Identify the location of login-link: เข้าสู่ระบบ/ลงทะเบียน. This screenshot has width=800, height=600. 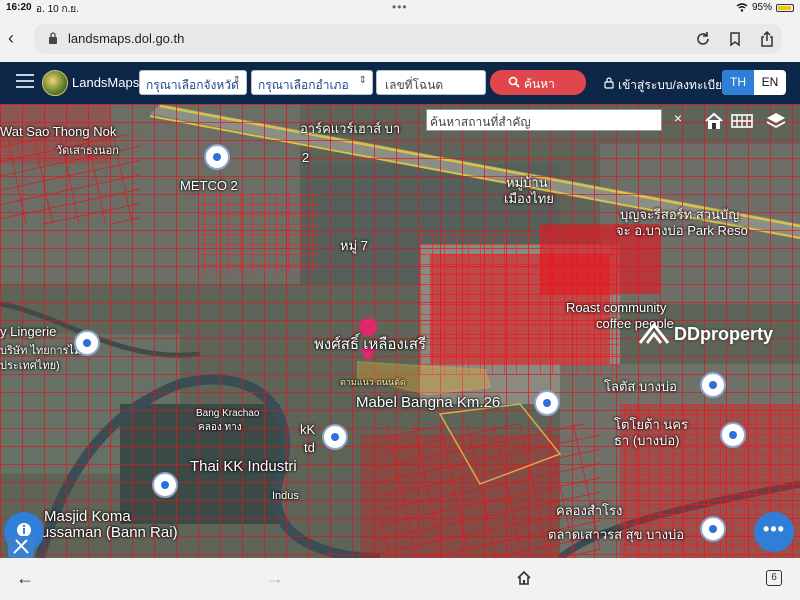
(667, 85).